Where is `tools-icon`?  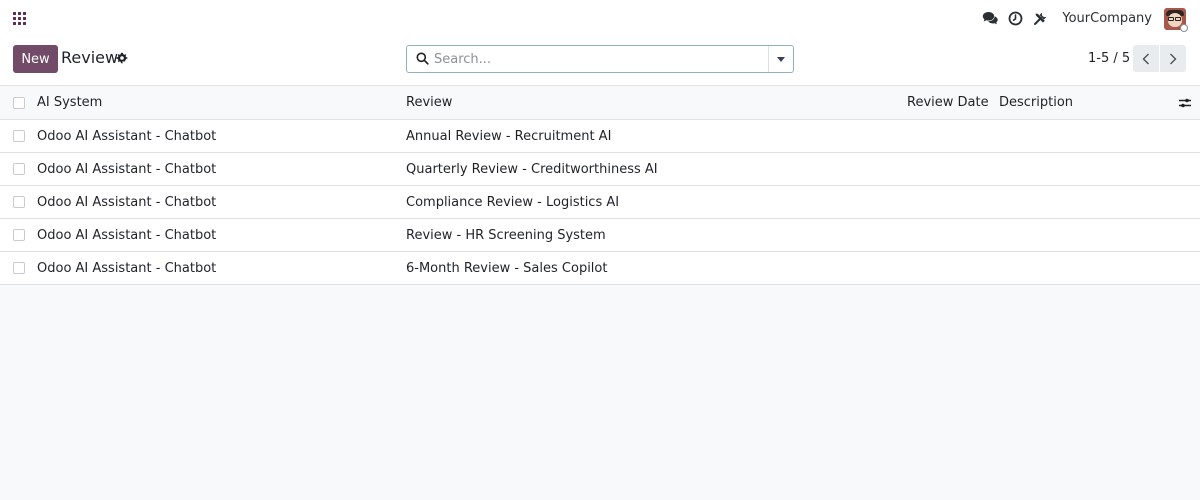
tools-icon is located at coordinates (1040, 19).